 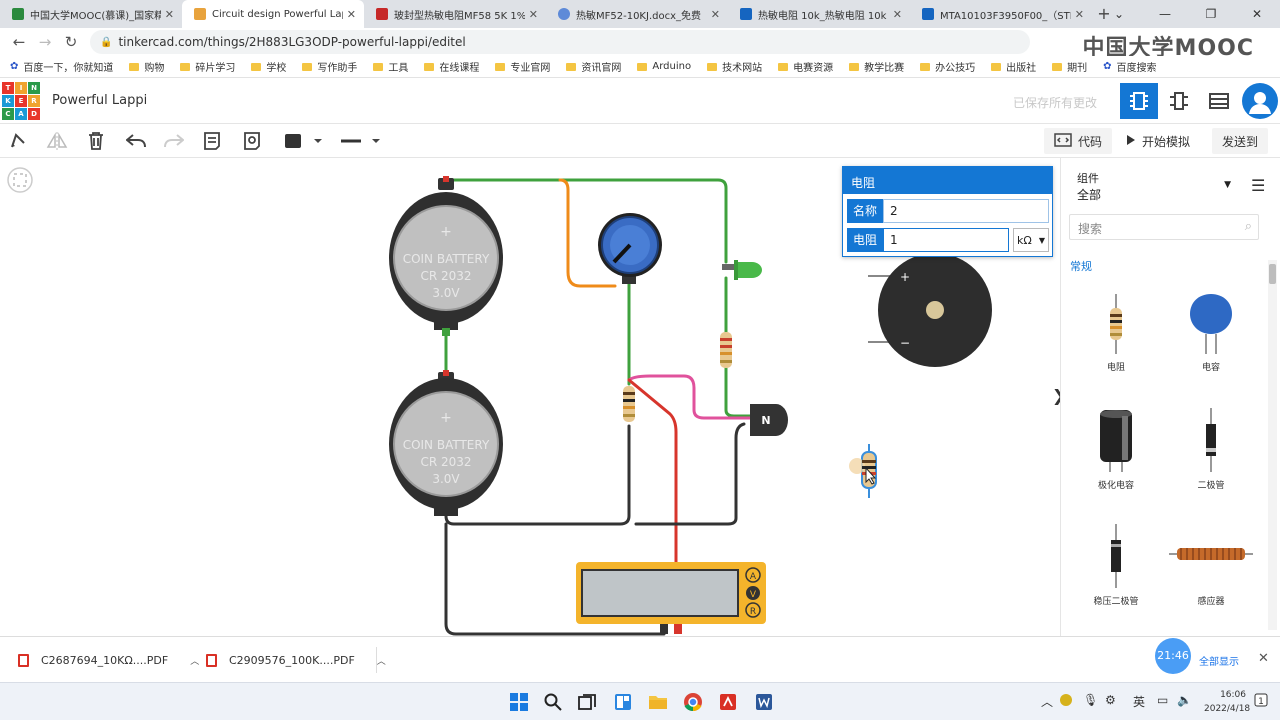 I want to click on resistor-right, so click(x=726, y=350).